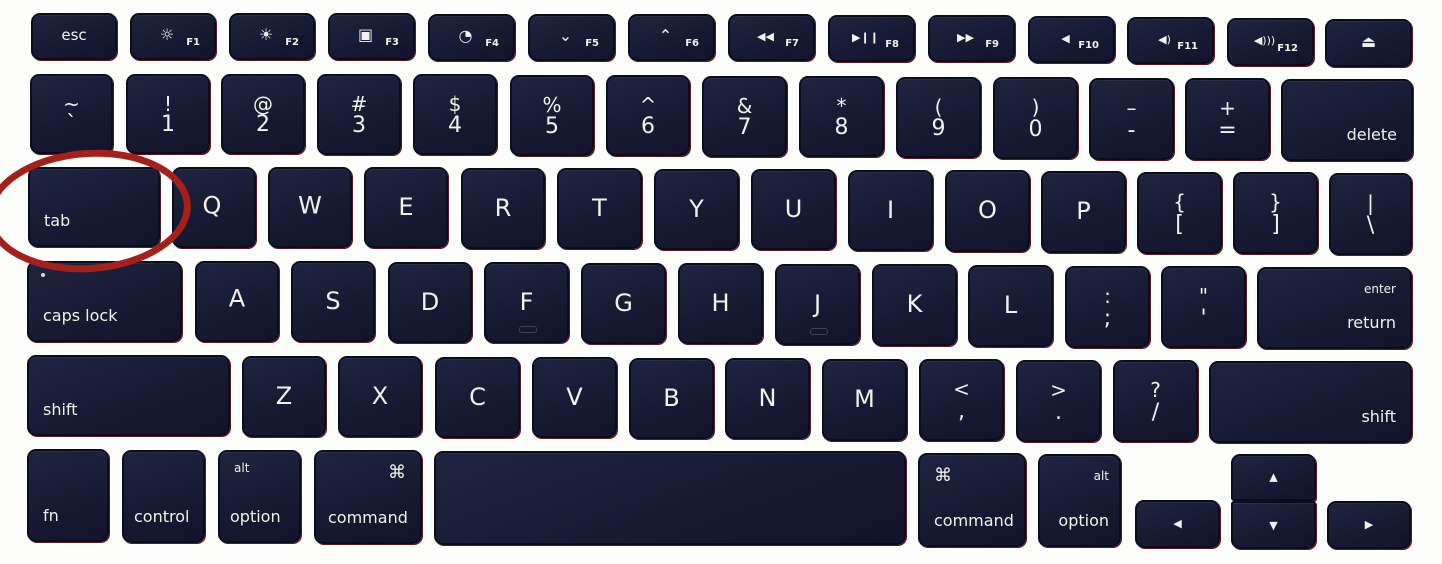 This screenshot has width=1442, height=564. What do you see at coordinates (599, 208) in the screenshot?
I see `key-t: T` at bounding box center [599, 208].